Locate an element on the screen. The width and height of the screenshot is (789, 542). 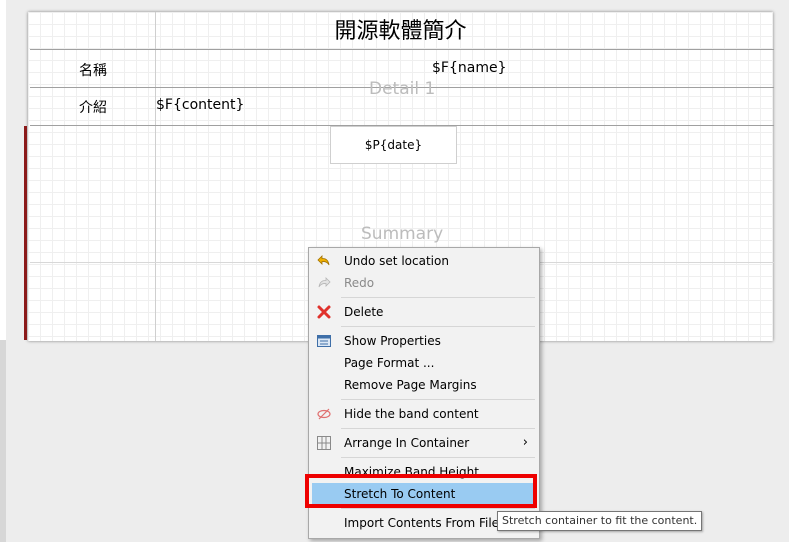
selected-band-marker is located at coordinates (25, 233).